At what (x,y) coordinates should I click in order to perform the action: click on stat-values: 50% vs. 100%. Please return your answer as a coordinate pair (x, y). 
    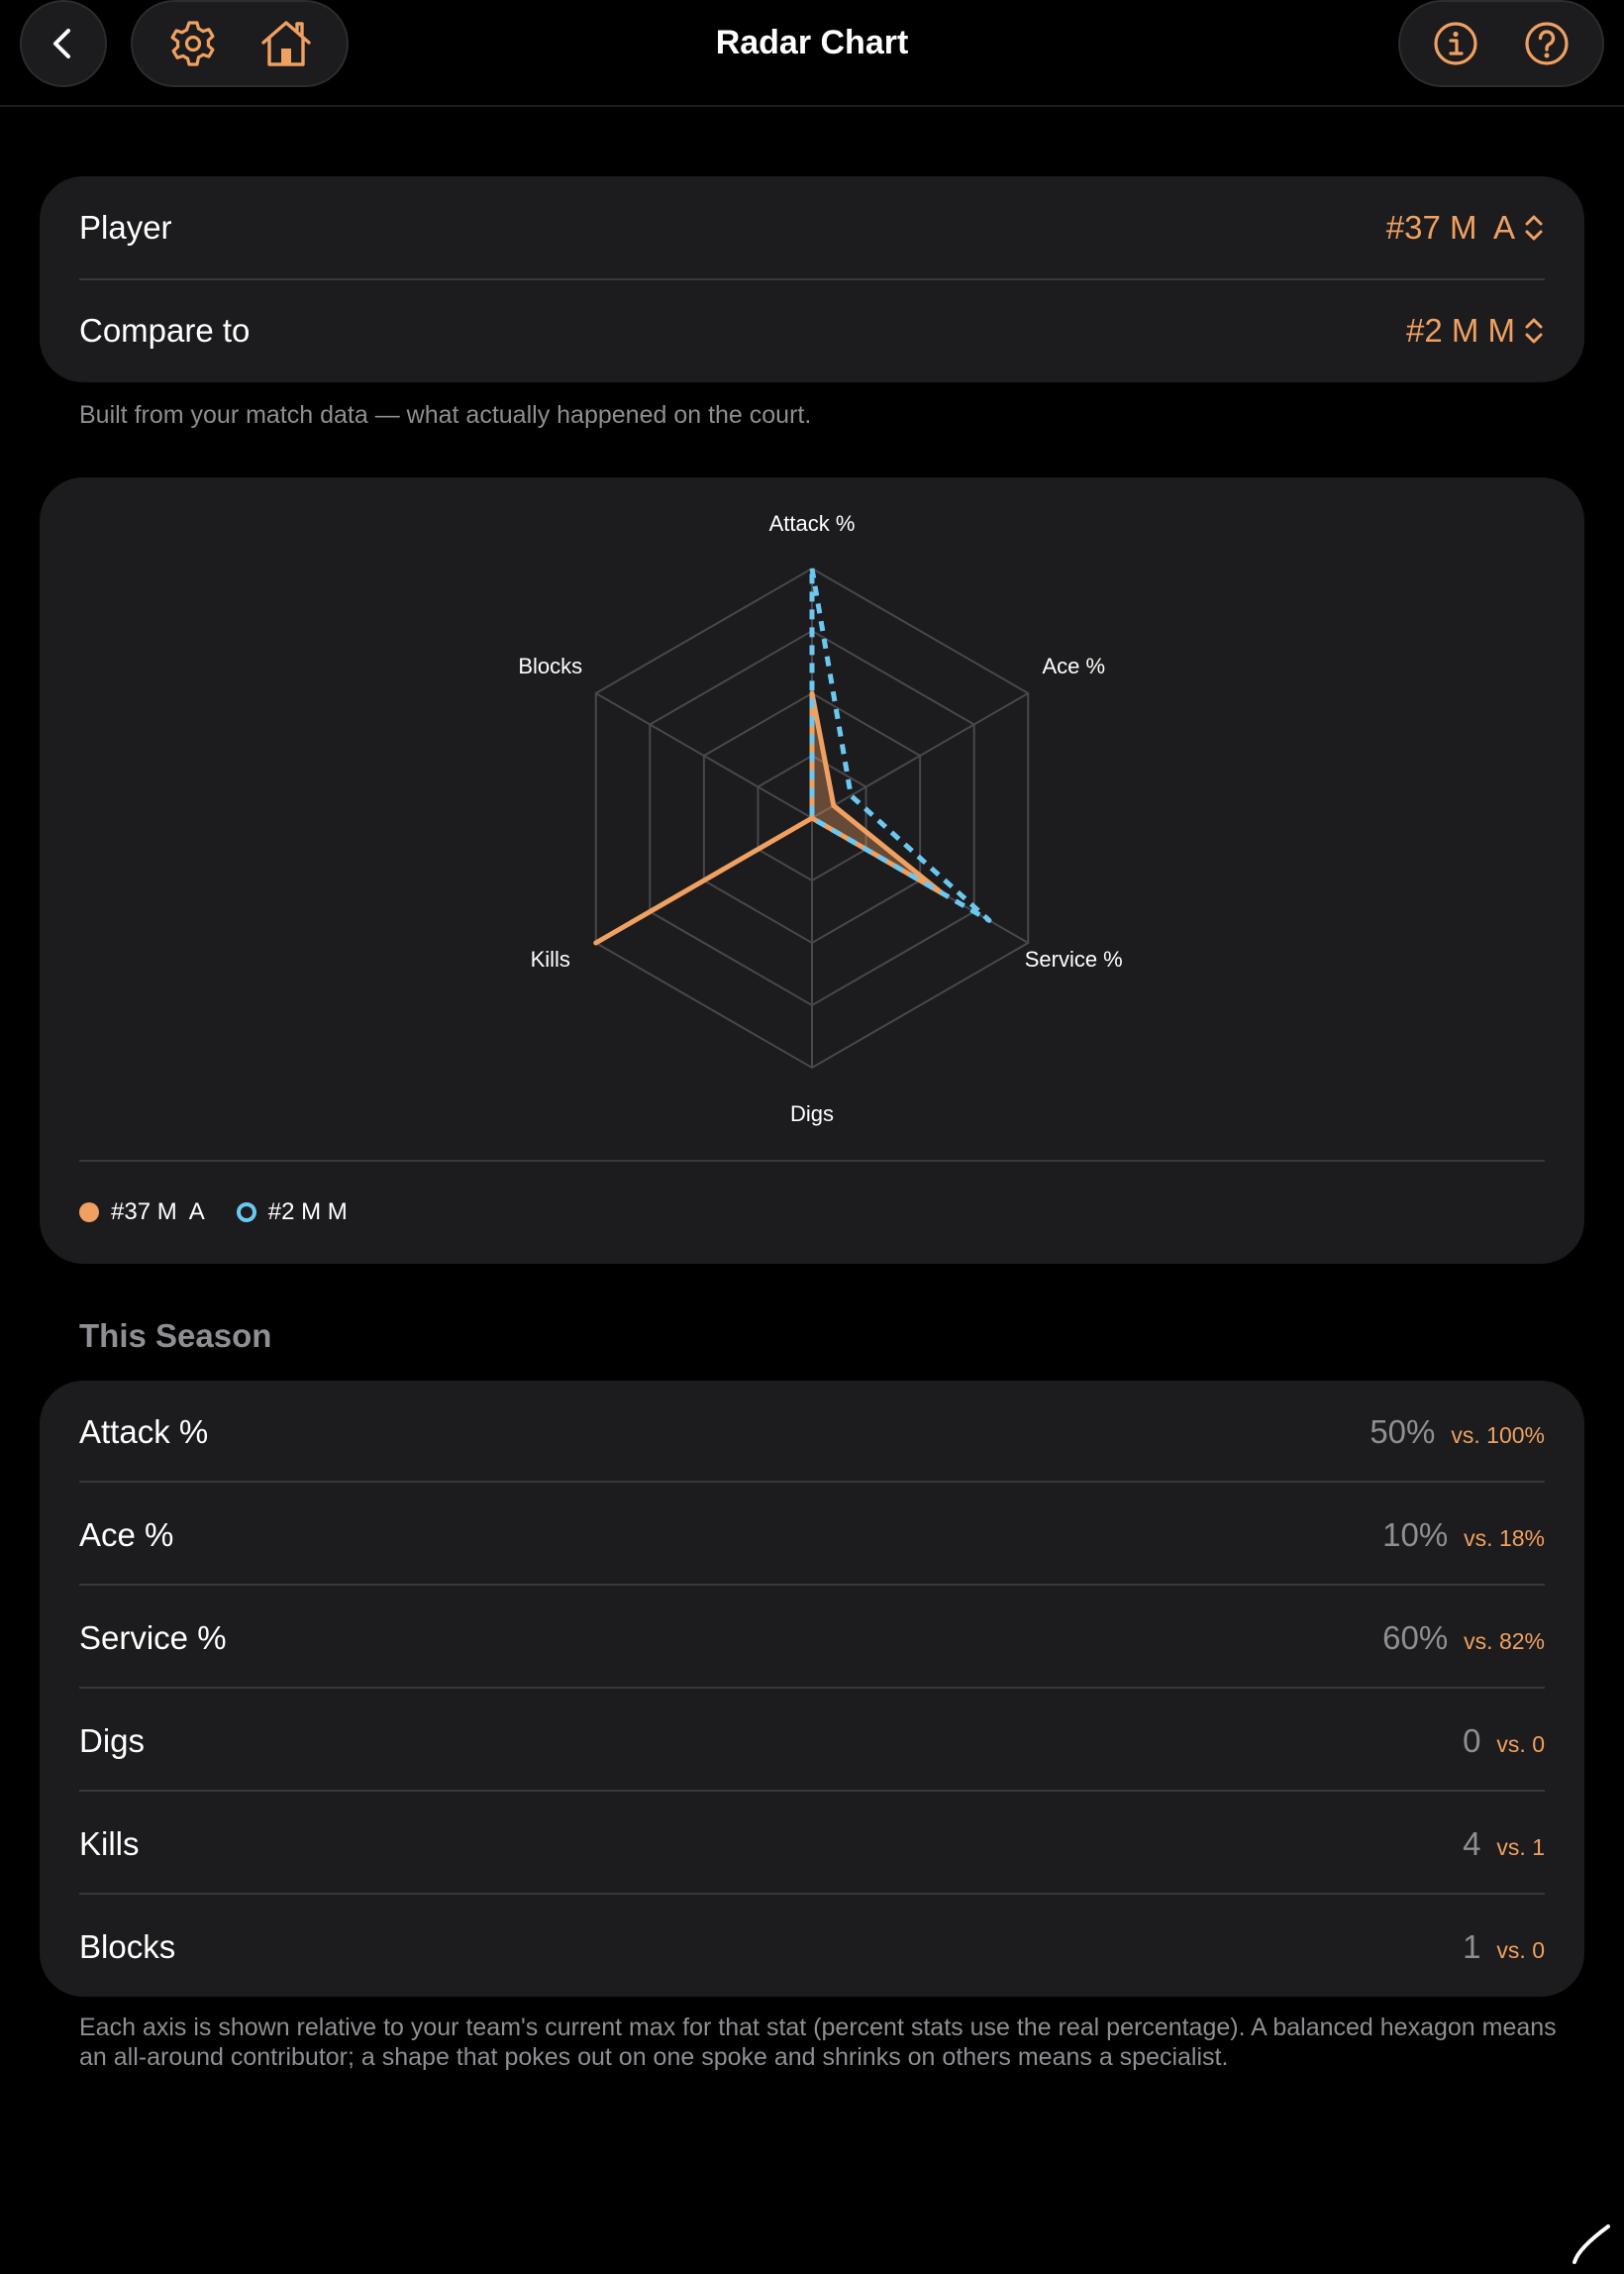
    Looking at the image, I should click on (1457, 1432).